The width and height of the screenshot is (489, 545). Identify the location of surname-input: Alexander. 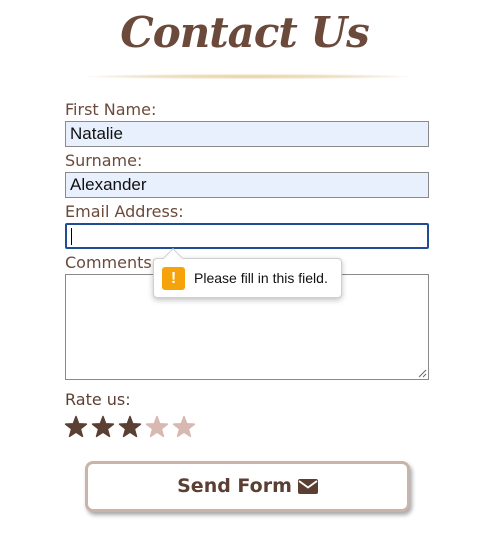
(247, 185).